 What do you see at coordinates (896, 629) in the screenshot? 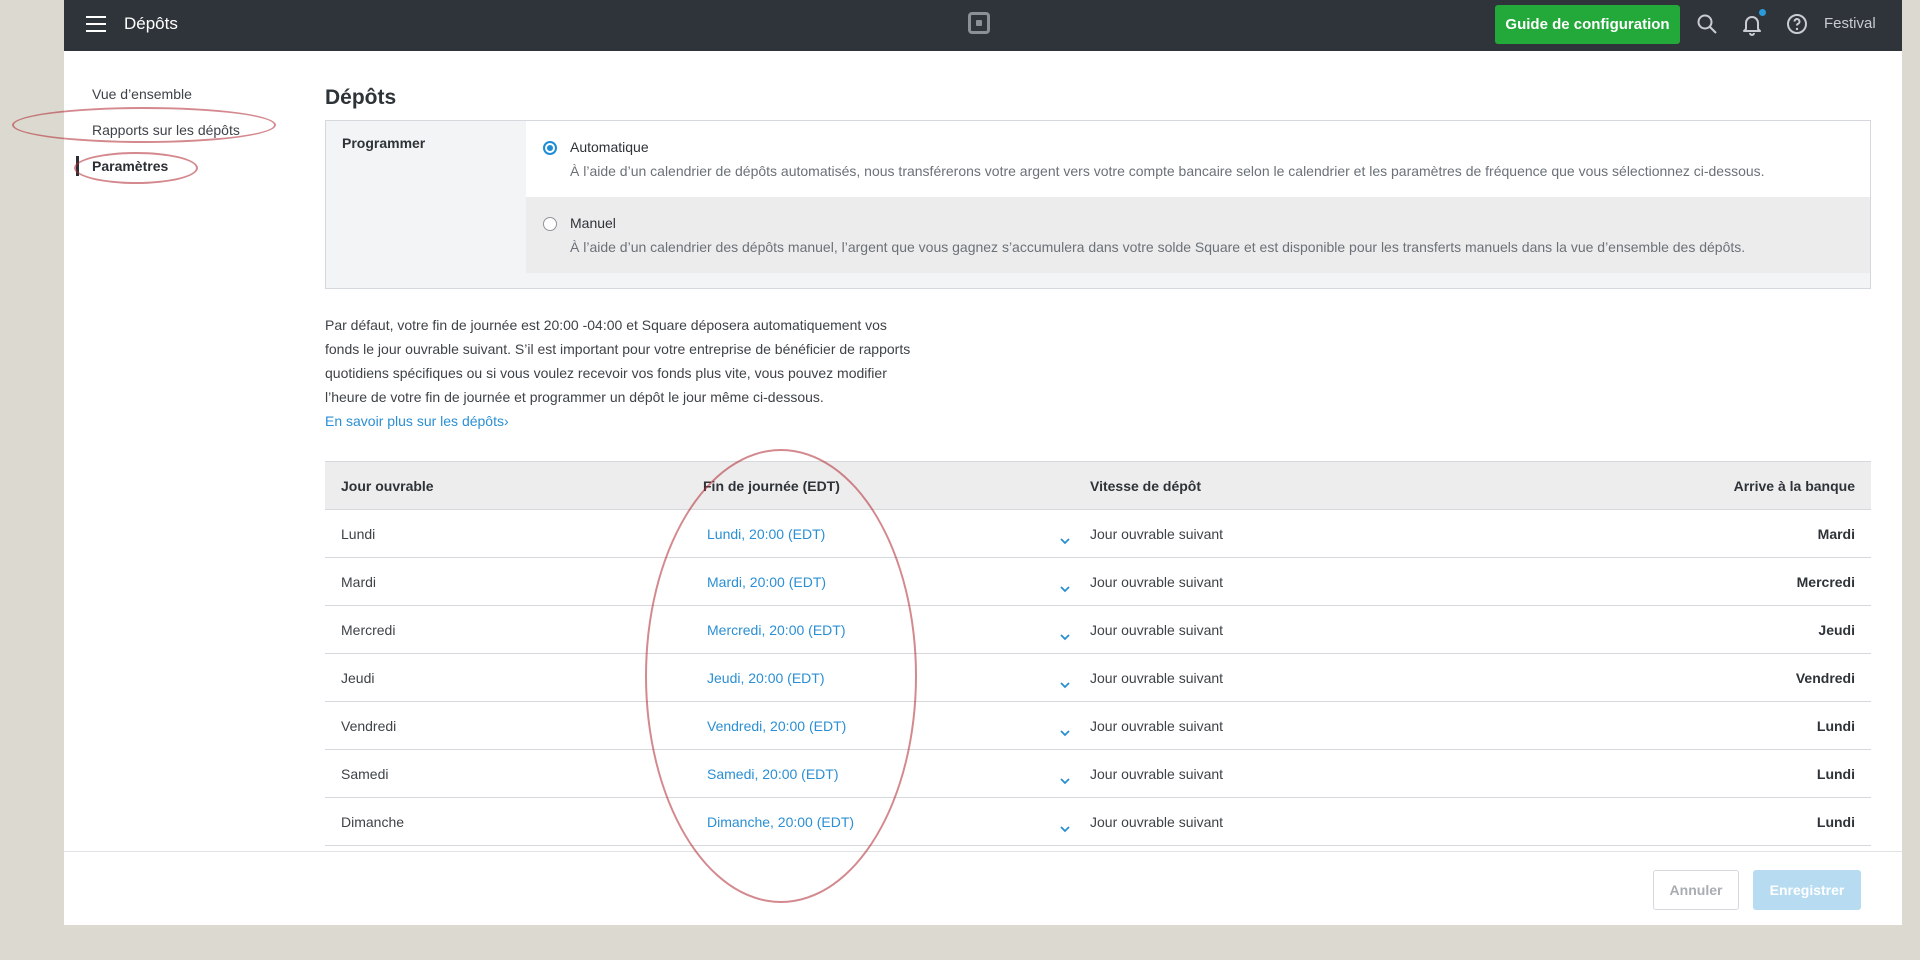
I see `end-of-day-select: Mercredi, 20:00 (EDT)` at bounding box center [896, 629].